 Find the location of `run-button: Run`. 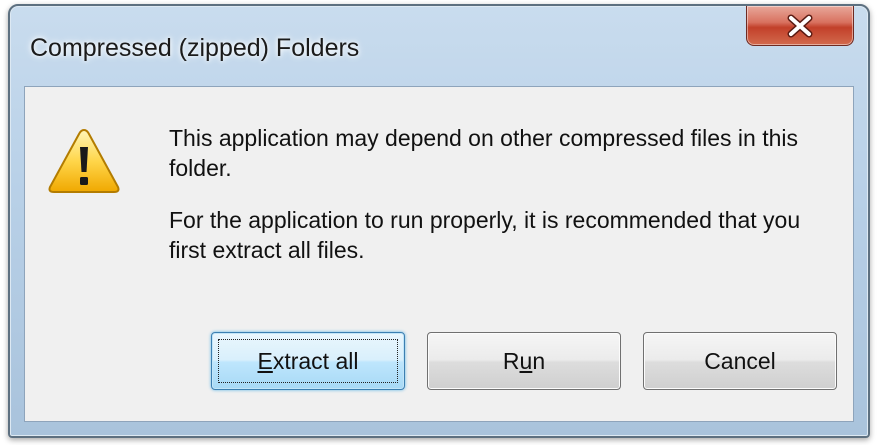

run-button: Run is located at coordinates (524, 361).